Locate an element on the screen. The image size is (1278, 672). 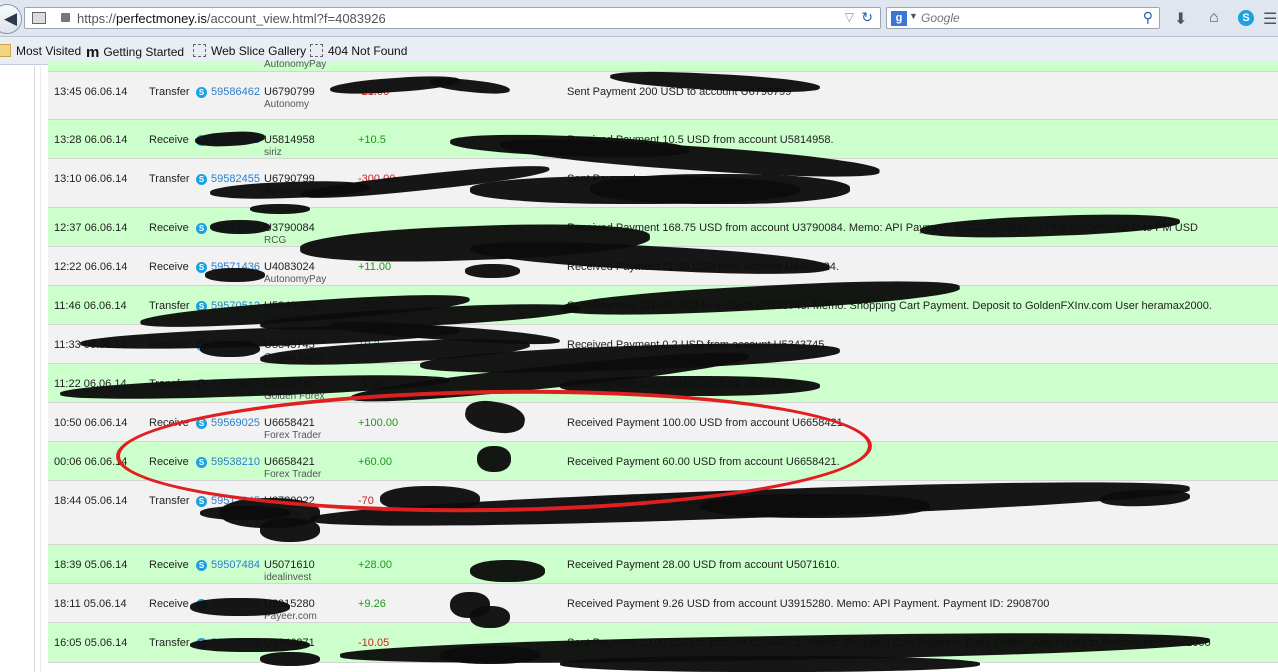
transaction-time: 16:05 05.06.14 is located at coordinates (91, 643).